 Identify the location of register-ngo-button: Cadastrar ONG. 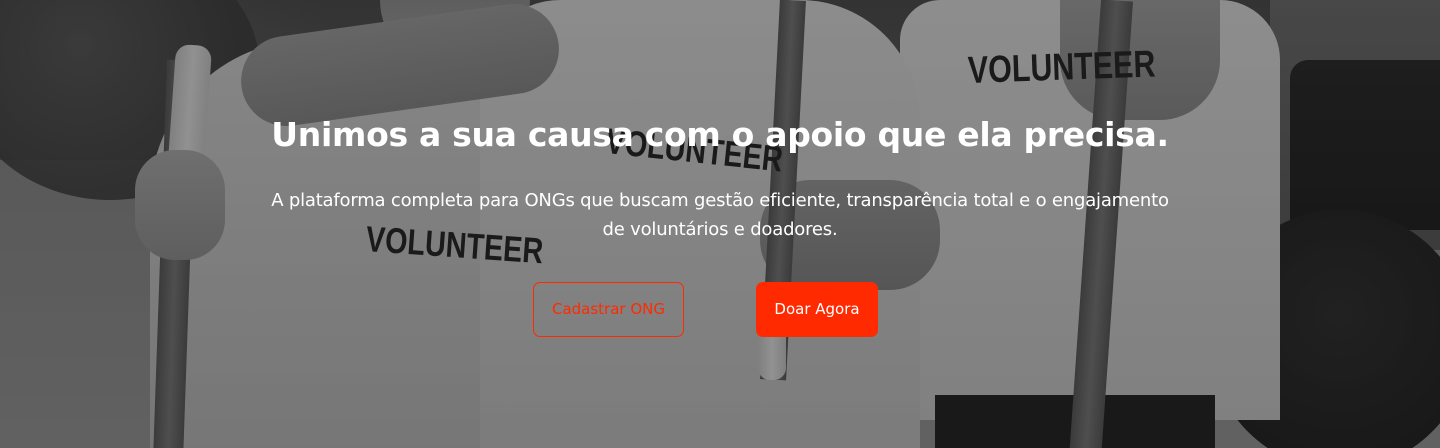
(608, 309).